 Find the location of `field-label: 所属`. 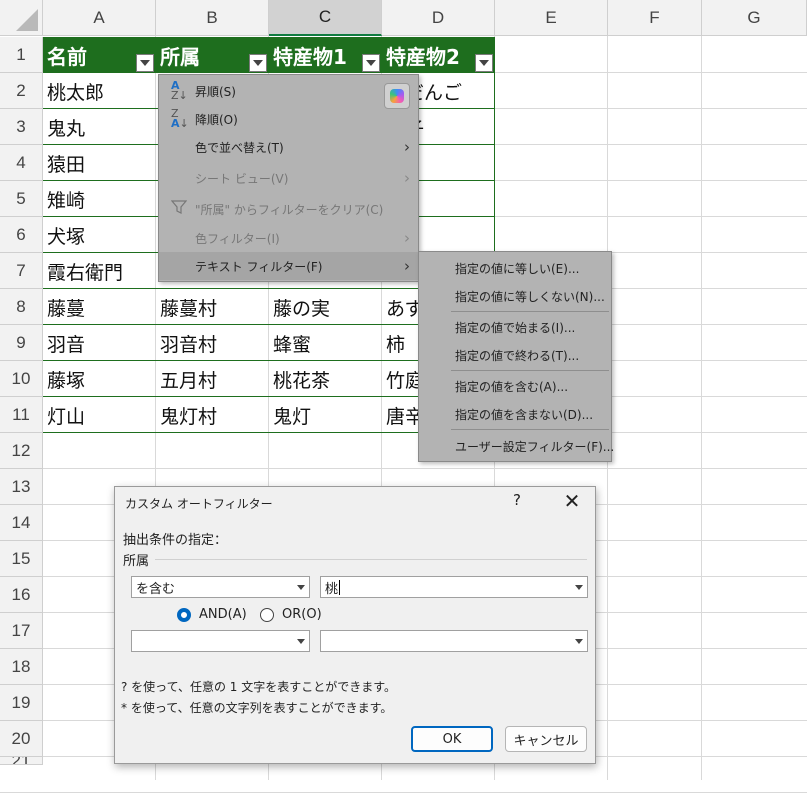

field-label: 所属 is located at coordinates (136, 561).